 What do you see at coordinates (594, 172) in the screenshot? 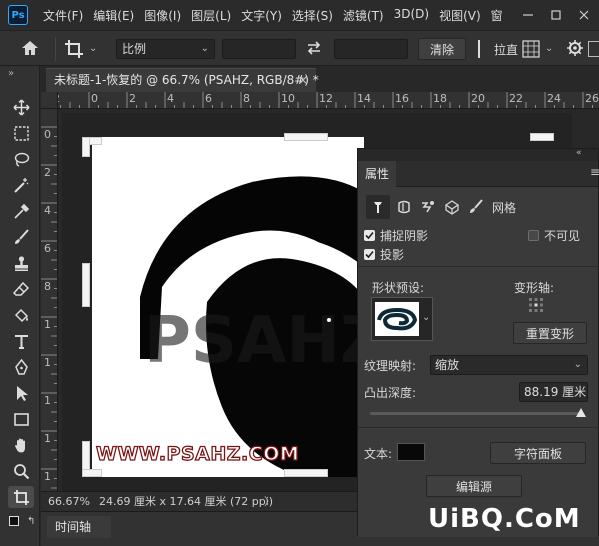
I see `panel-menu-icon: ≡` at bounding box center [594, 172].